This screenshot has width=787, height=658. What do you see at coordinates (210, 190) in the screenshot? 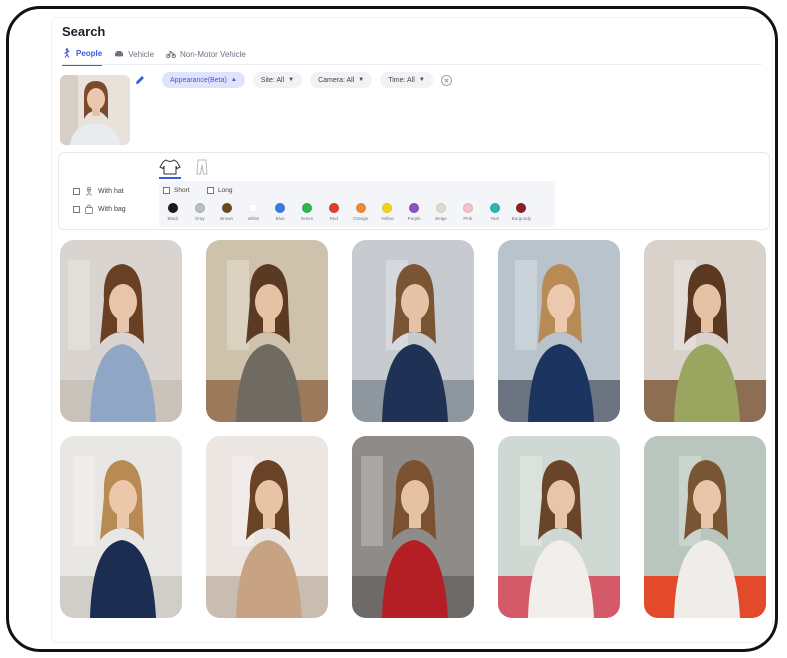
I see `long-checkbox` at bounding box center [210, 190].